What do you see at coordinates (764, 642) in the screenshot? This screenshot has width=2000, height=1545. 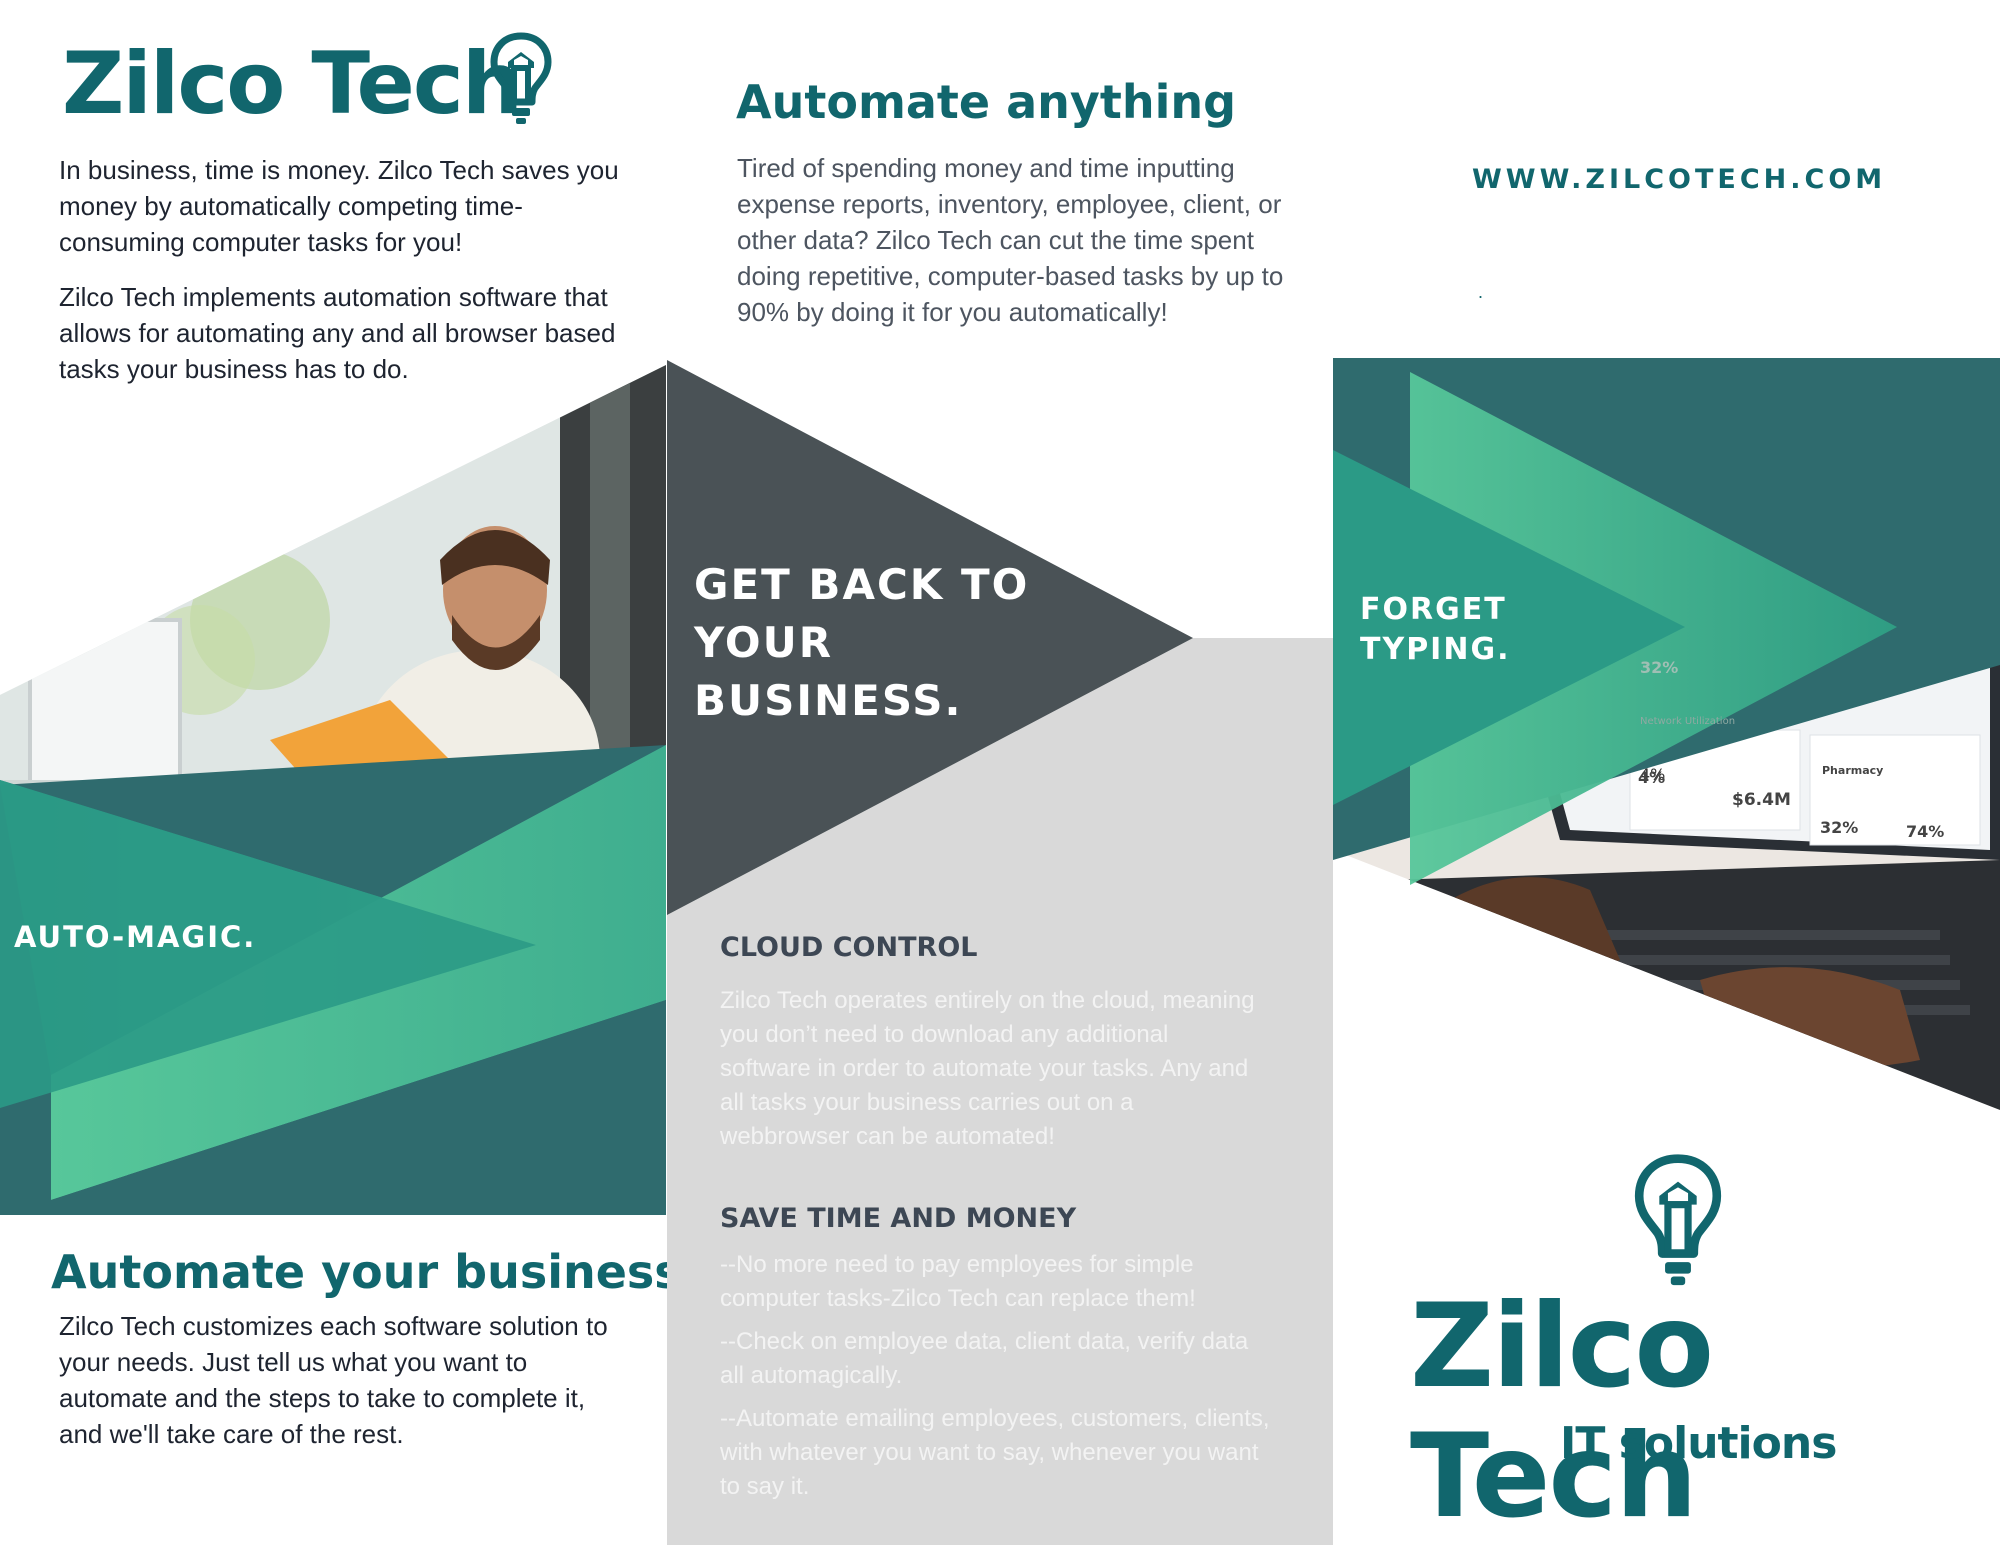 I see `banner-get-back-line-2: YOUR` at bounding box center [764, 642].